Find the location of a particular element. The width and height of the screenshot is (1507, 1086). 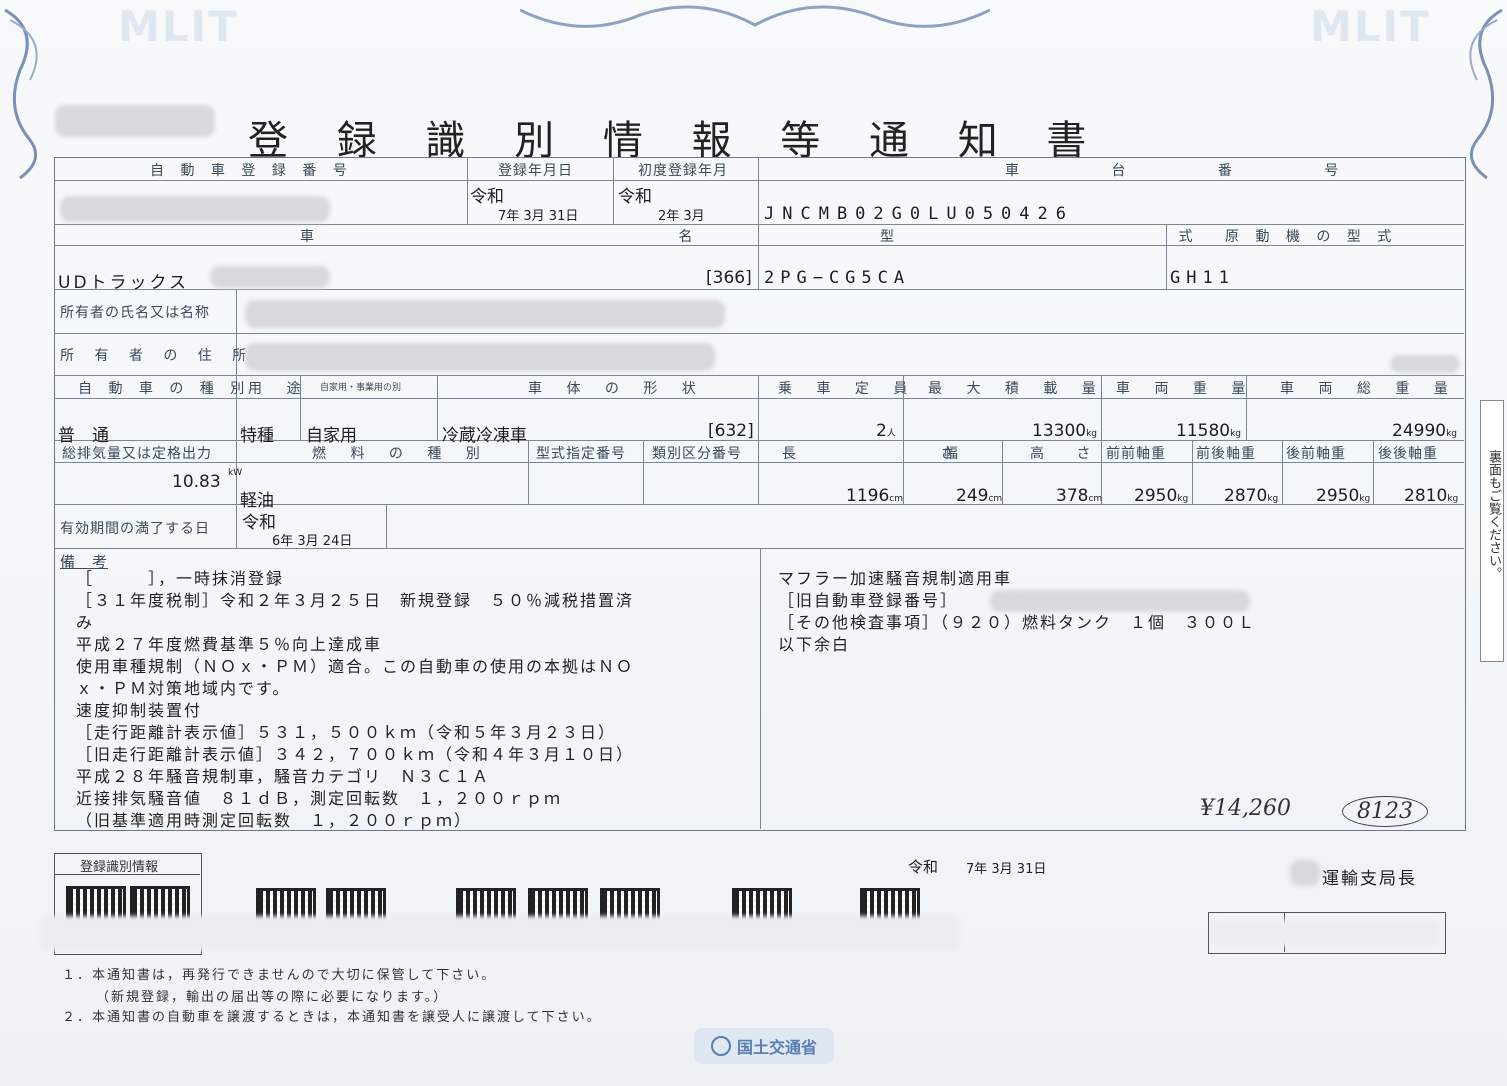

first-reg-era: 令和 is located at coordinates (635, 197).